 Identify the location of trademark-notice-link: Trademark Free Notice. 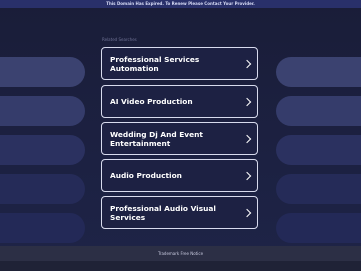
(180, 253).